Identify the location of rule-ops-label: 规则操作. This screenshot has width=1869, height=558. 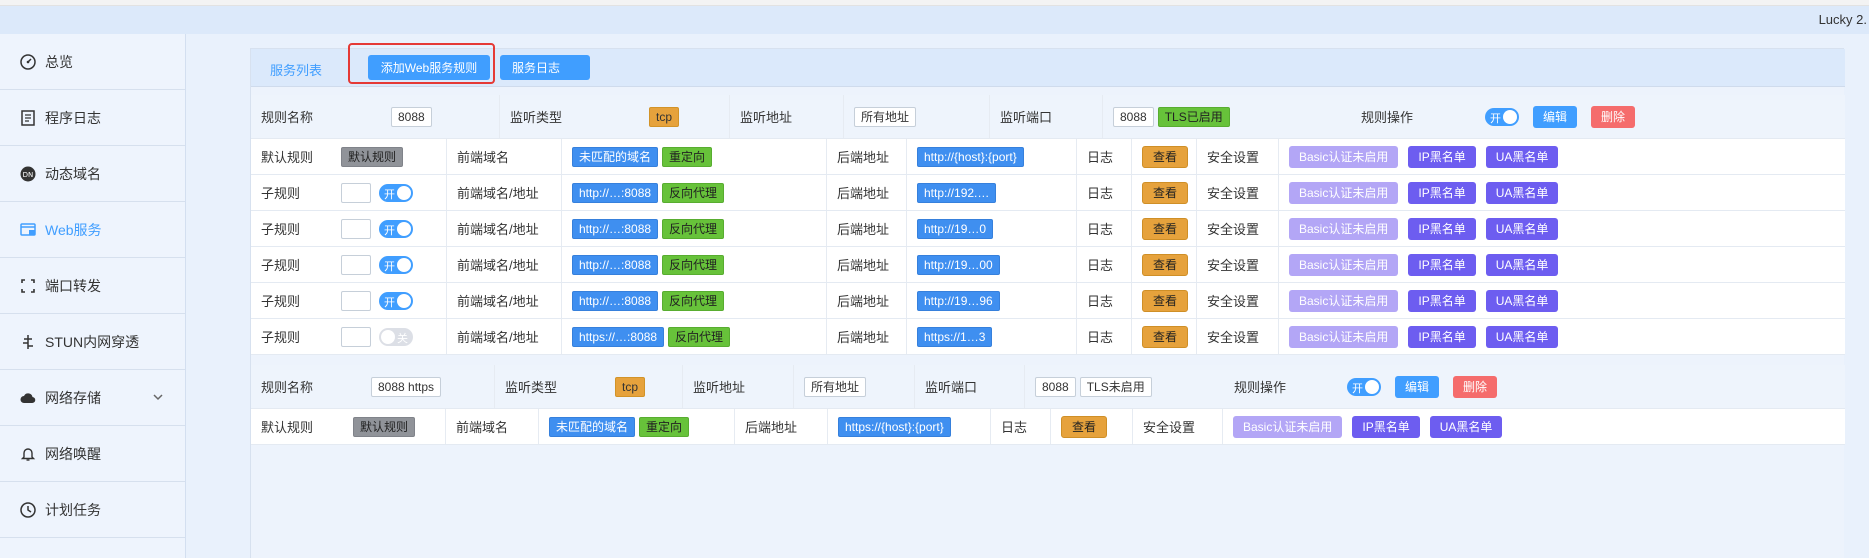
(1387, 117).